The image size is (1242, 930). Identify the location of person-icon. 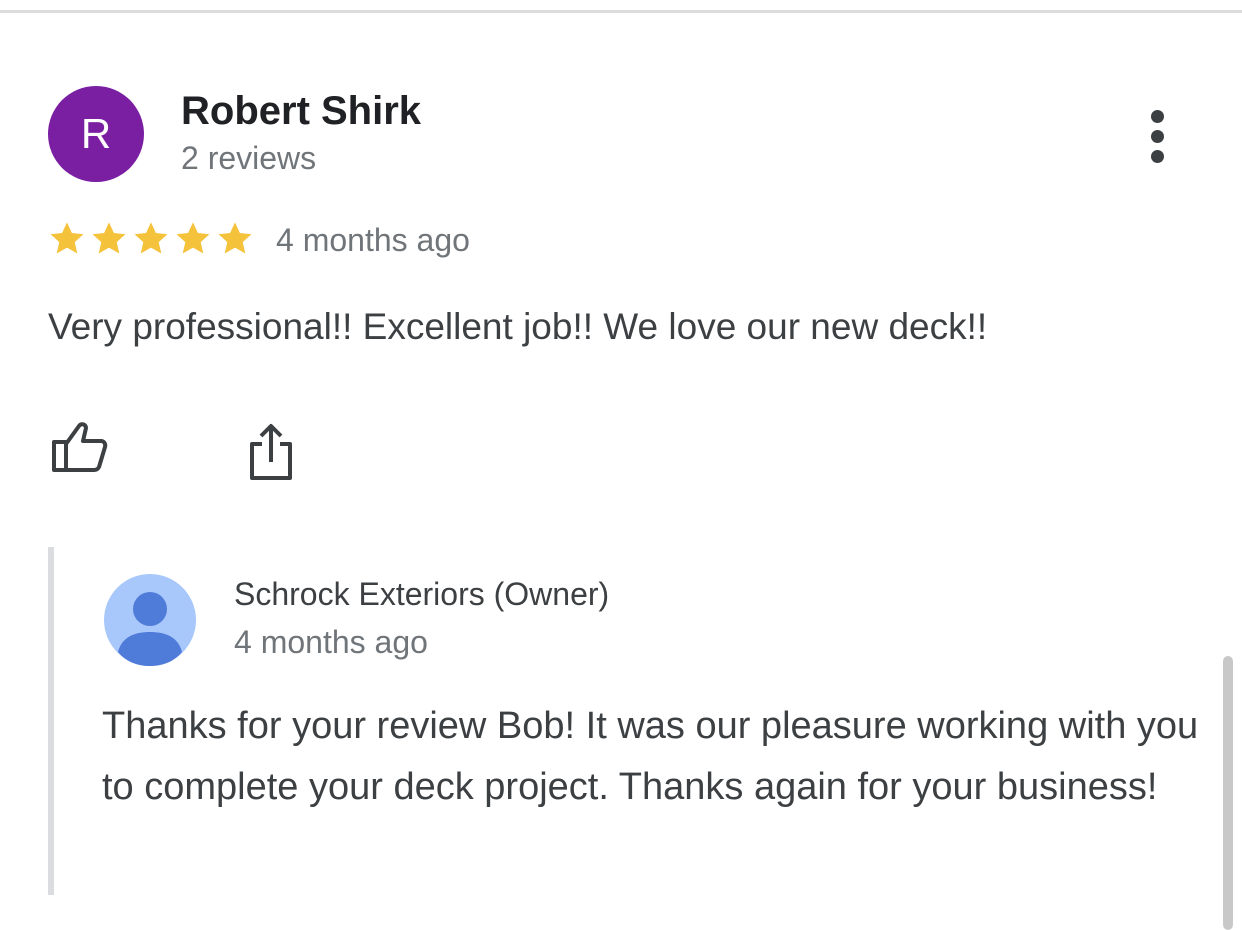
(150, 620).